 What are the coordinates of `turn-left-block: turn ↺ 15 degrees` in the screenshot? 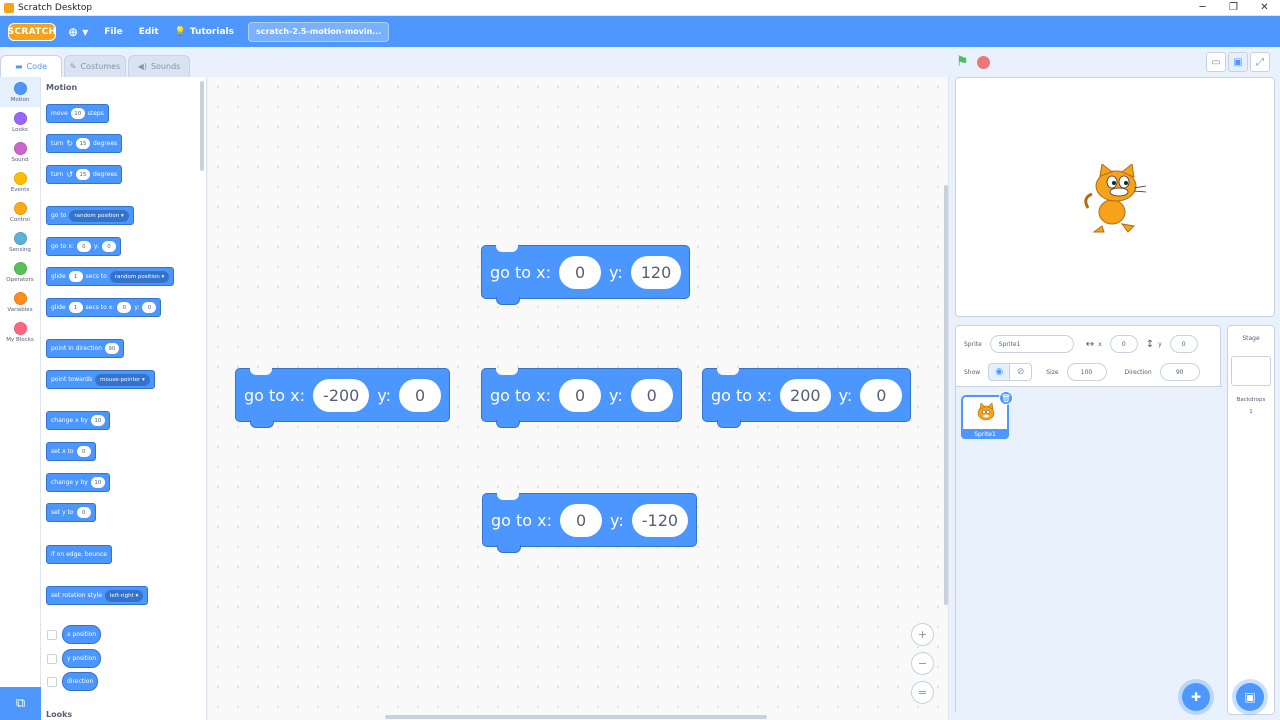 It's located at (84, 174).